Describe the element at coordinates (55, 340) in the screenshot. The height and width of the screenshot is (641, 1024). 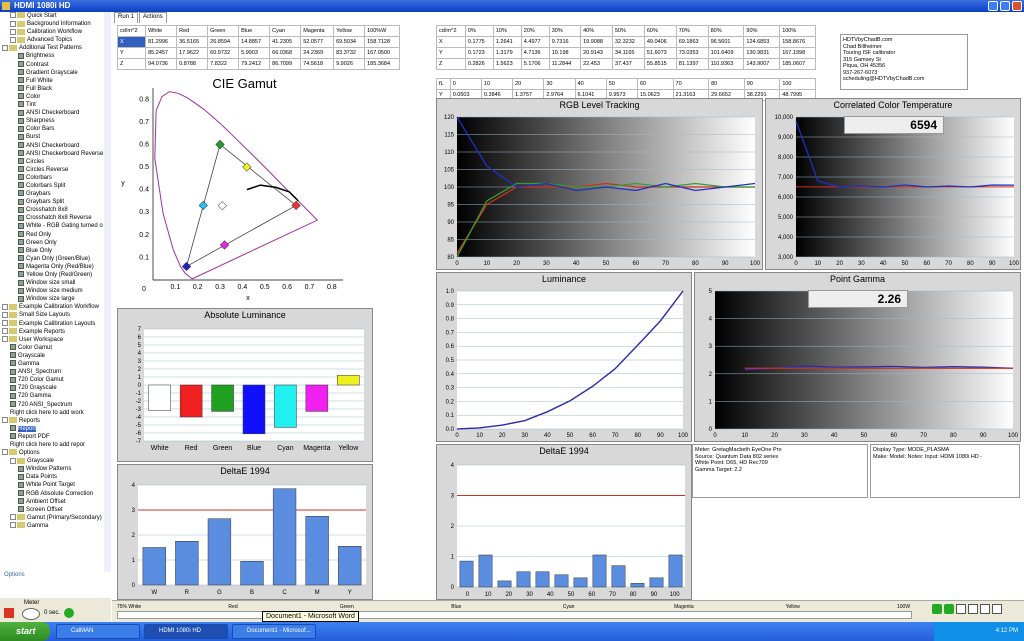
I see `tree-item: User Workspace` at that location.